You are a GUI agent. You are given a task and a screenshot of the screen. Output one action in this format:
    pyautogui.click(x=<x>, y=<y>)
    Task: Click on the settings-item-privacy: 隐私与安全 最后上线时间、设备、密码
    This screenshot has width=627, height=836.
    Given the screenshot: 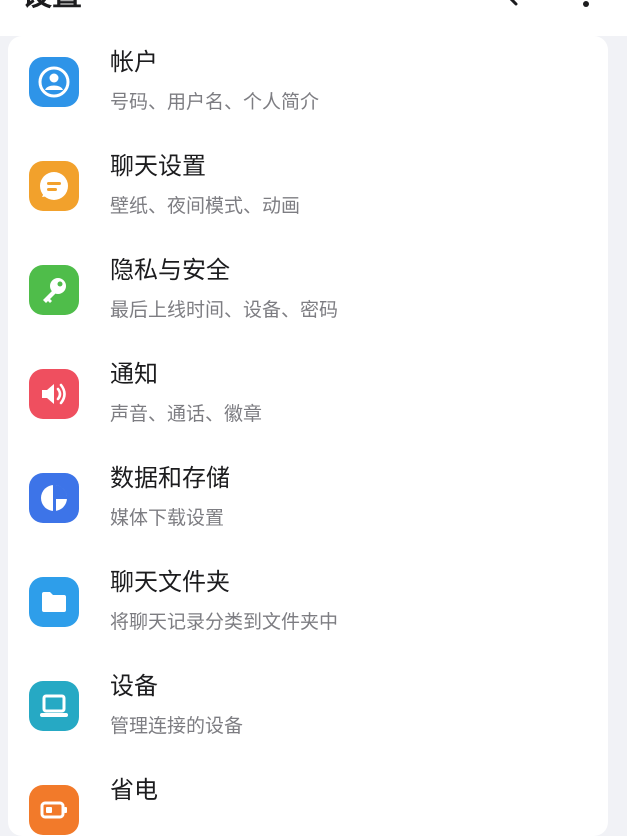 What is the action you would take?
    pyautogui.click(x=308, y=296)
    